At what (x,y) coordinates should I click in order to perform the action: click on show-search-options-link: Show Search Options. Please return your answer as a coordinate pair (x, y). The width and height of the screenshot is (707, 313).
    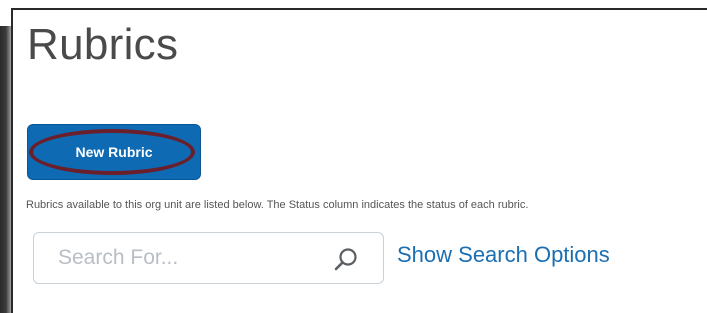
    Looking at the image, I should click on (503, 255).